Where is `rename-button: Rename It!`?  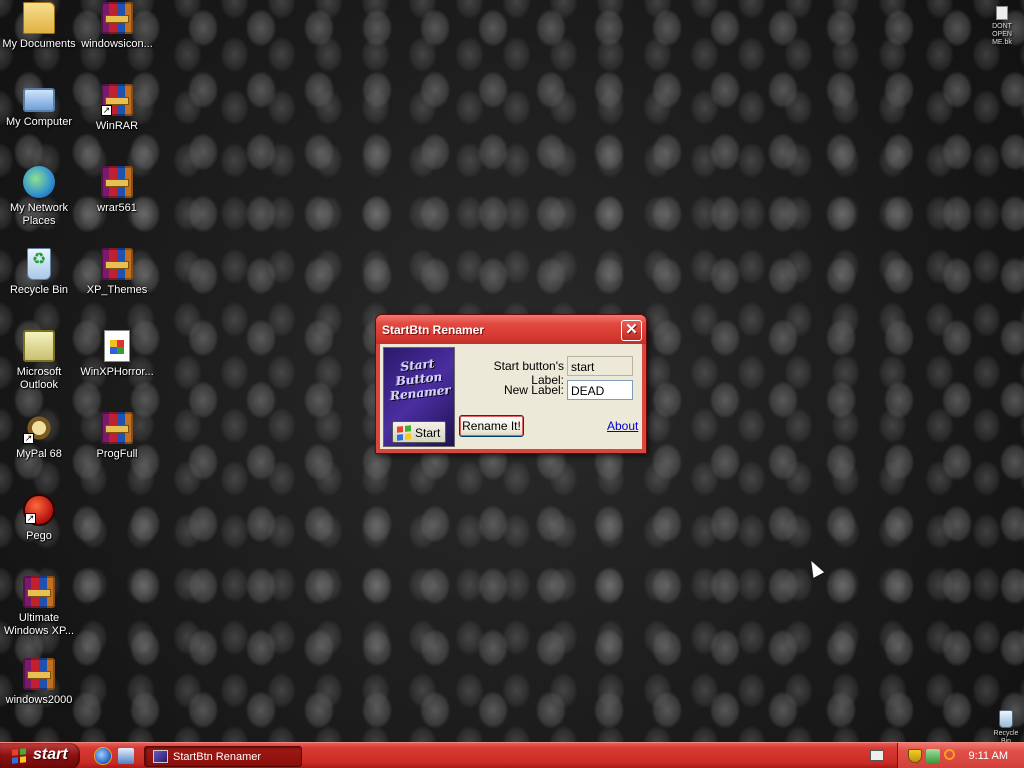 rename-button: Rename It! is located at coordinates (491, 426).